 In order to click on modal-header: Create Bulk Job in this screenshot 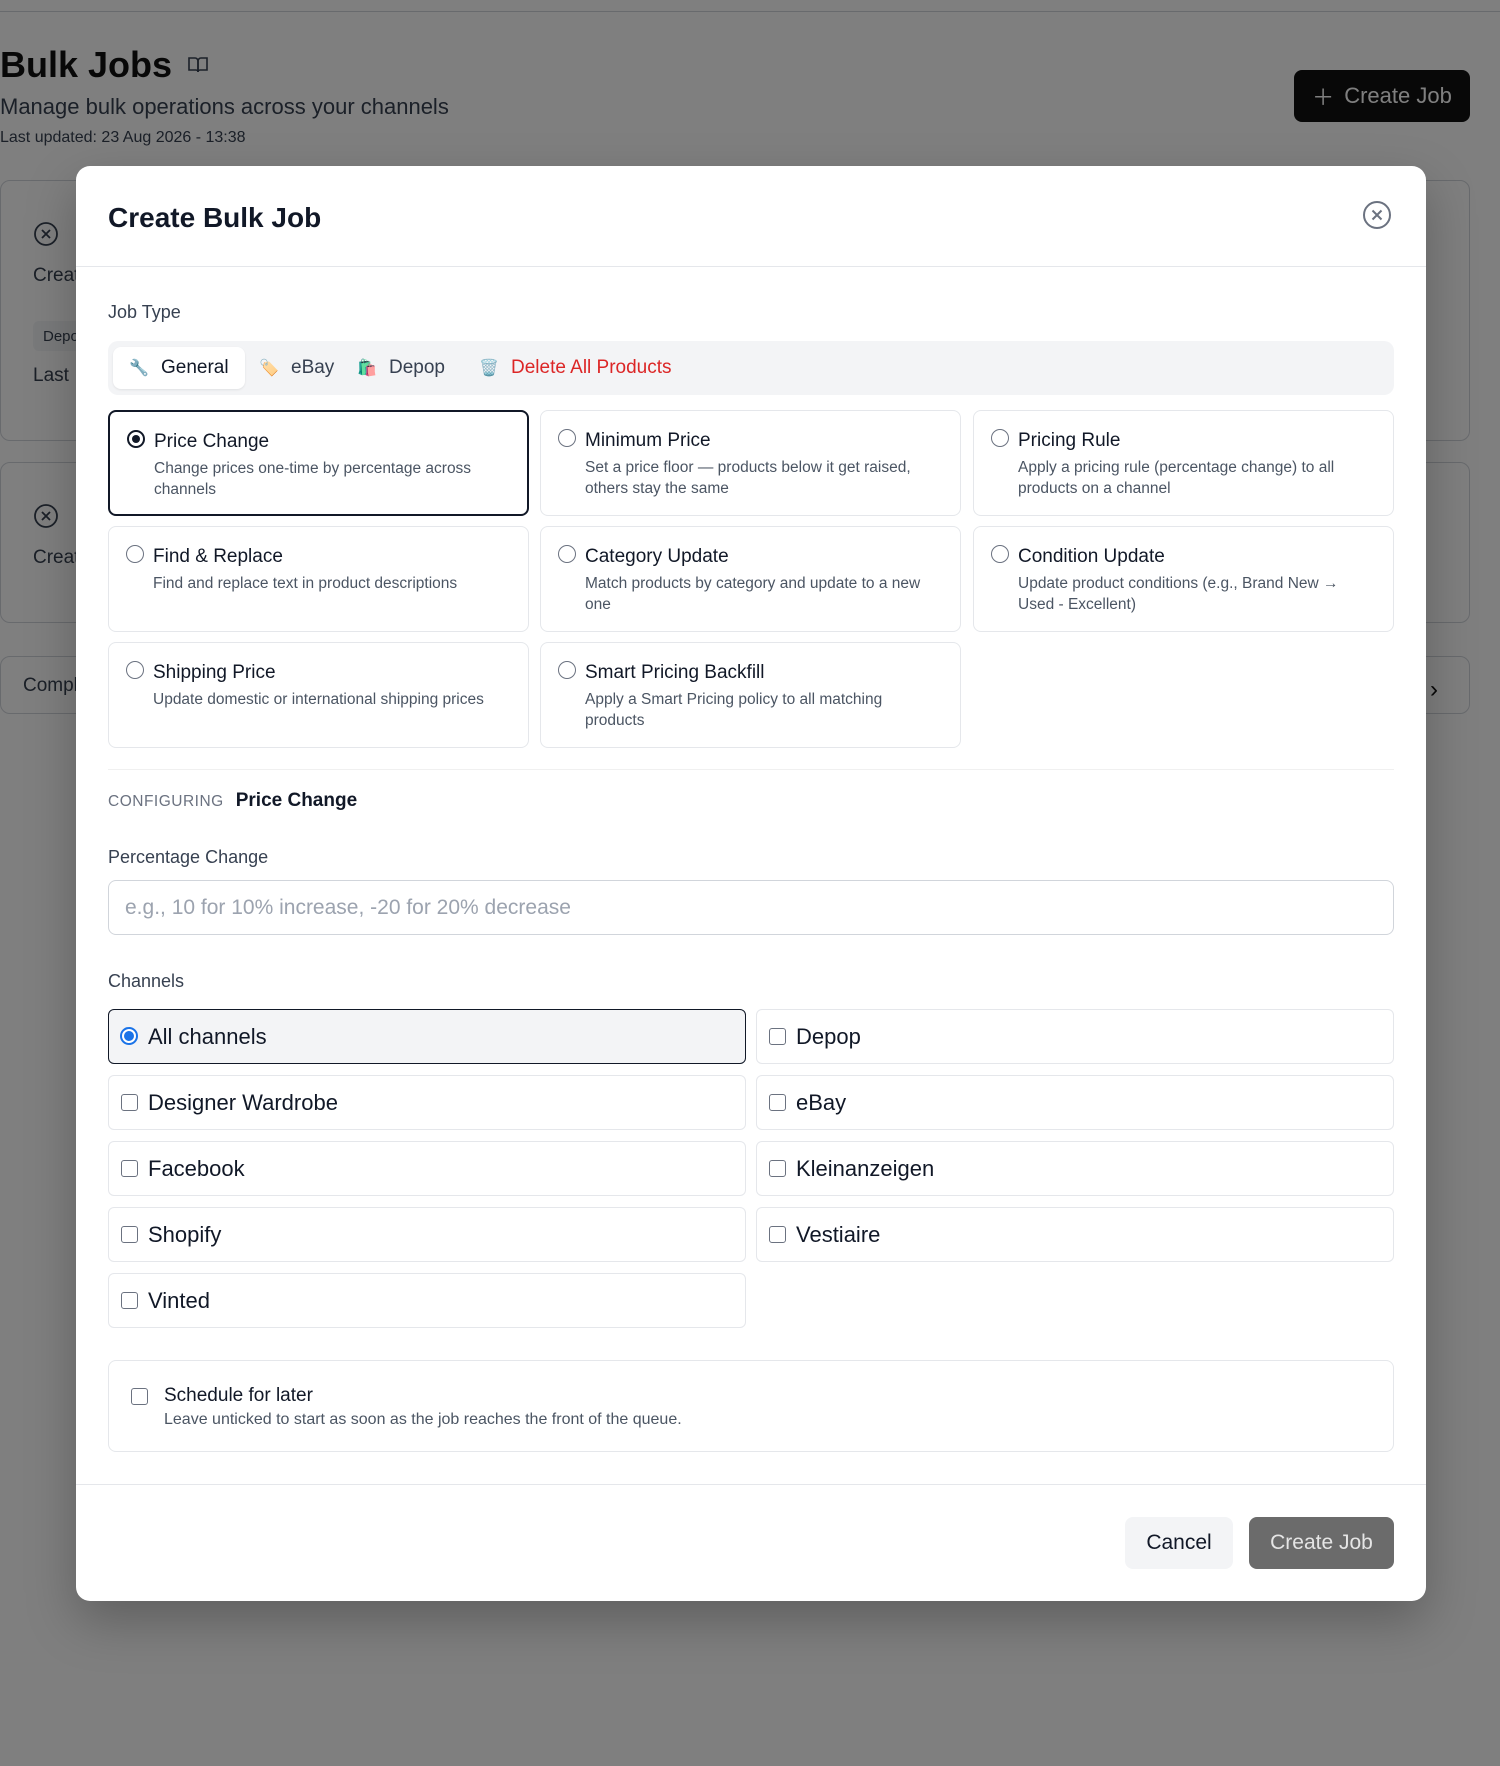, I will do `click(751, 216)`.